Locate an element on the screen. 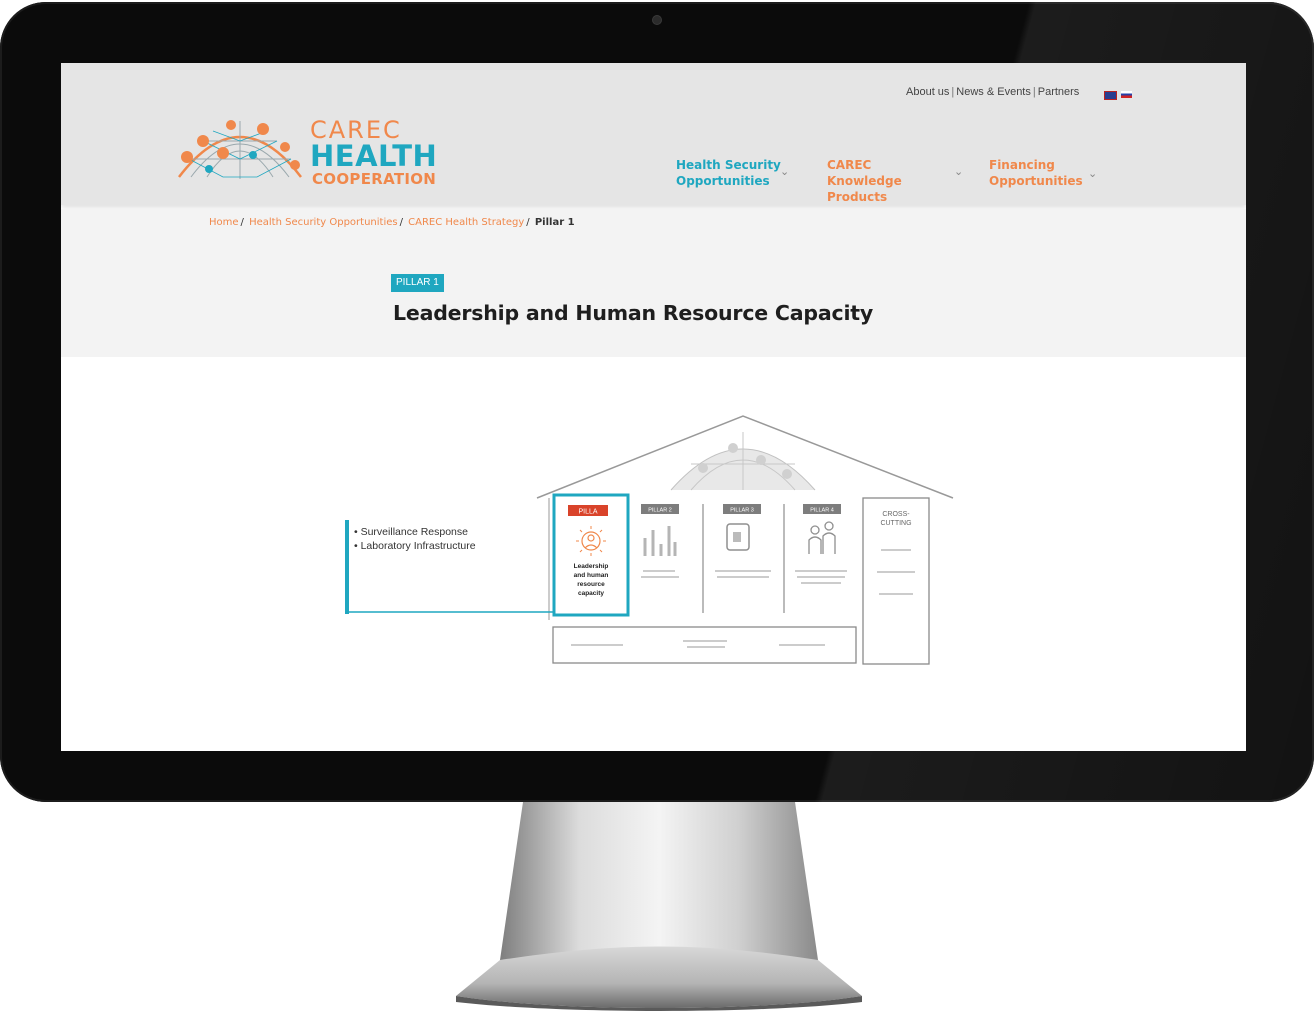  list-item: • Surveillance Response is located at coordinates (411, 532).